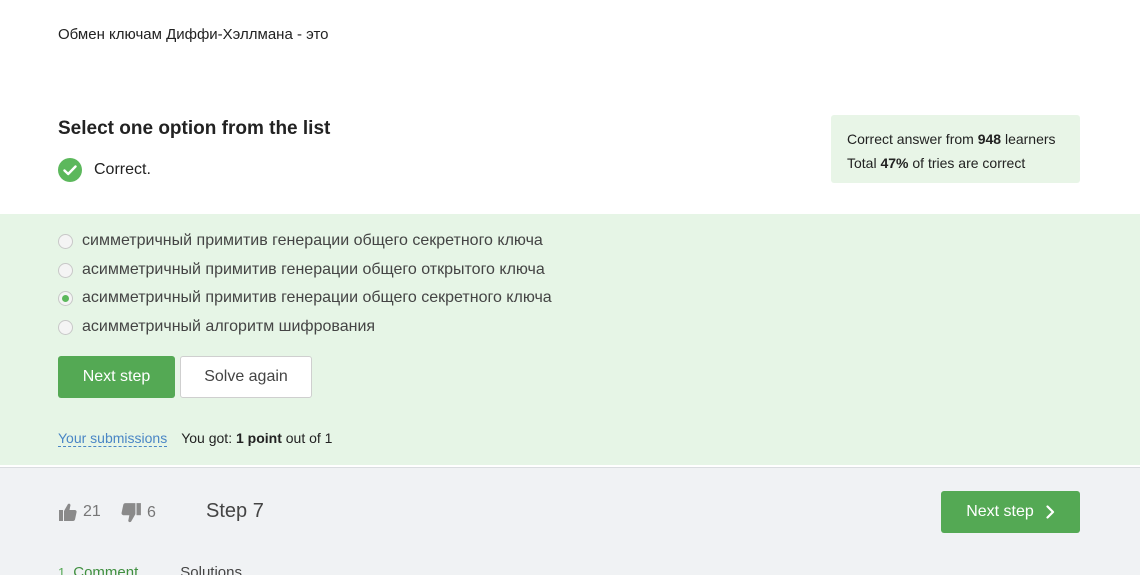 This screenshot has width=1140, height=575. What do you see at coordinates (910, 139) in the screenshot?
I see `stats-prefix: Correct answer from` at bounding box center [910, 139].